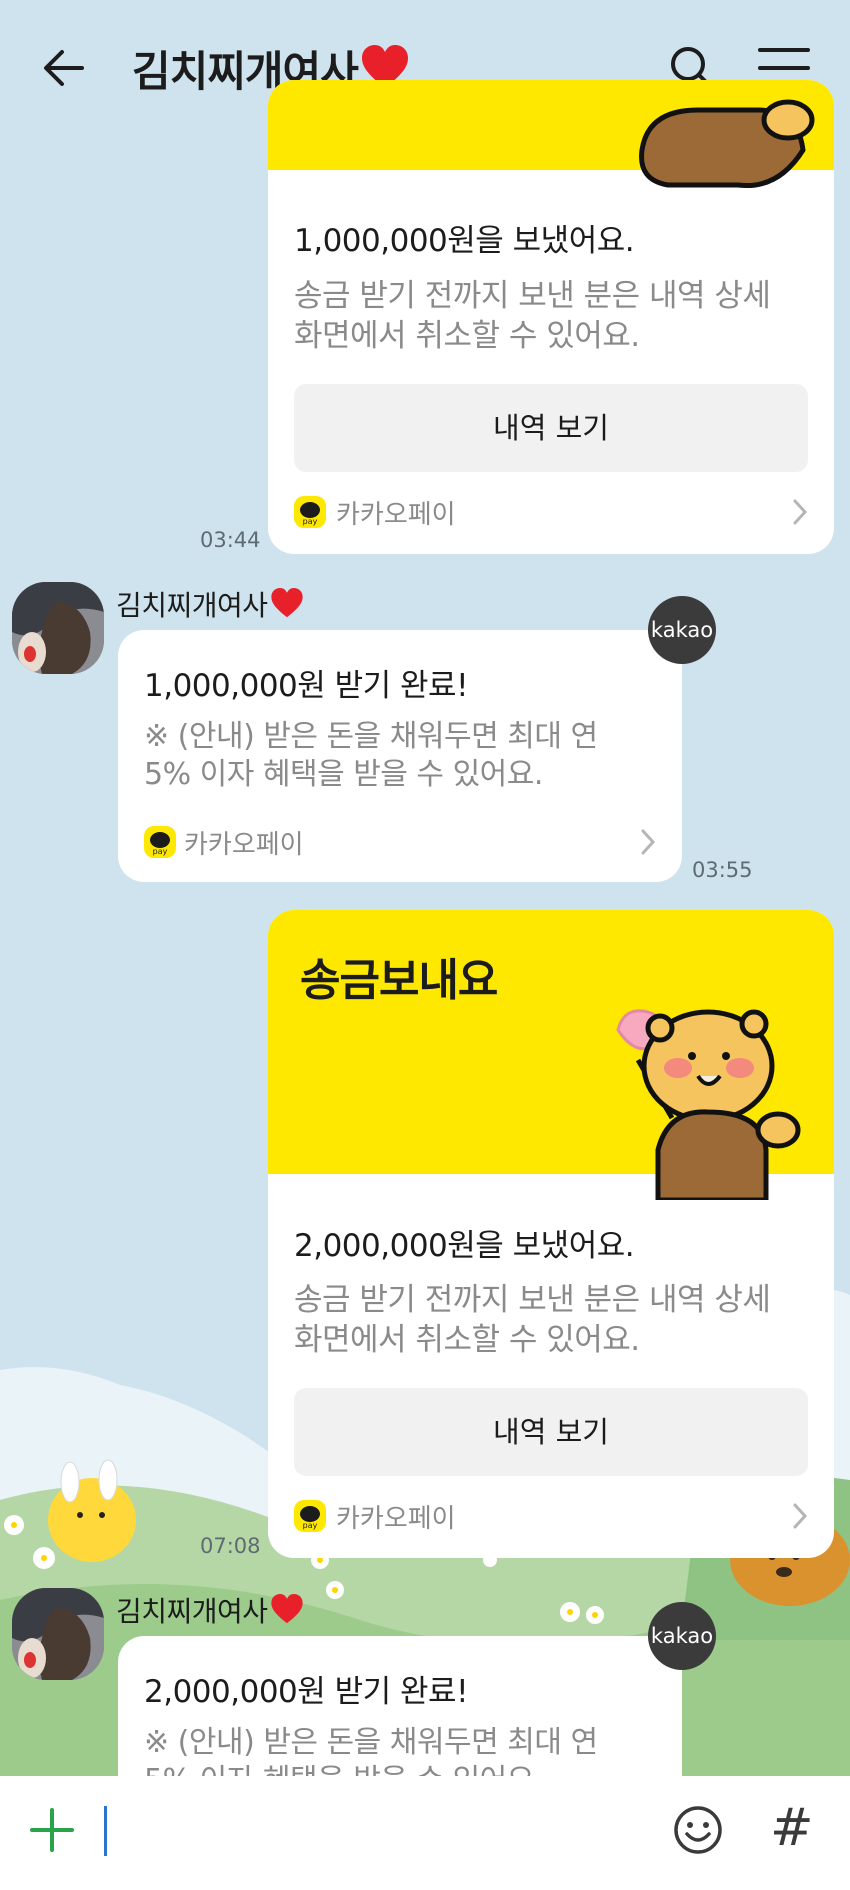  Describe the element at coordinates (306, 1692) in the screenshot. I see `received-title: 2,000,000원 받기 완료!` at that location.